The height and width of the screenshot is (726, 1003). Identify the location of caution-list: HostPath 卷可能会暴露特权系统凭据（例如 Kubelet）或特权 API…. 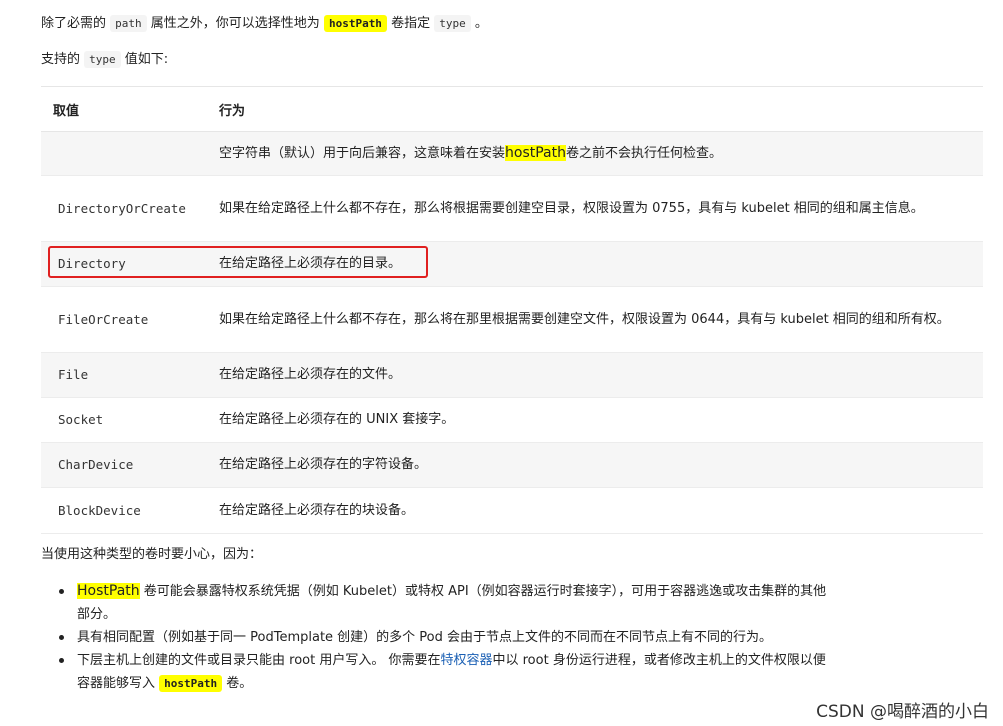
(439, 637).